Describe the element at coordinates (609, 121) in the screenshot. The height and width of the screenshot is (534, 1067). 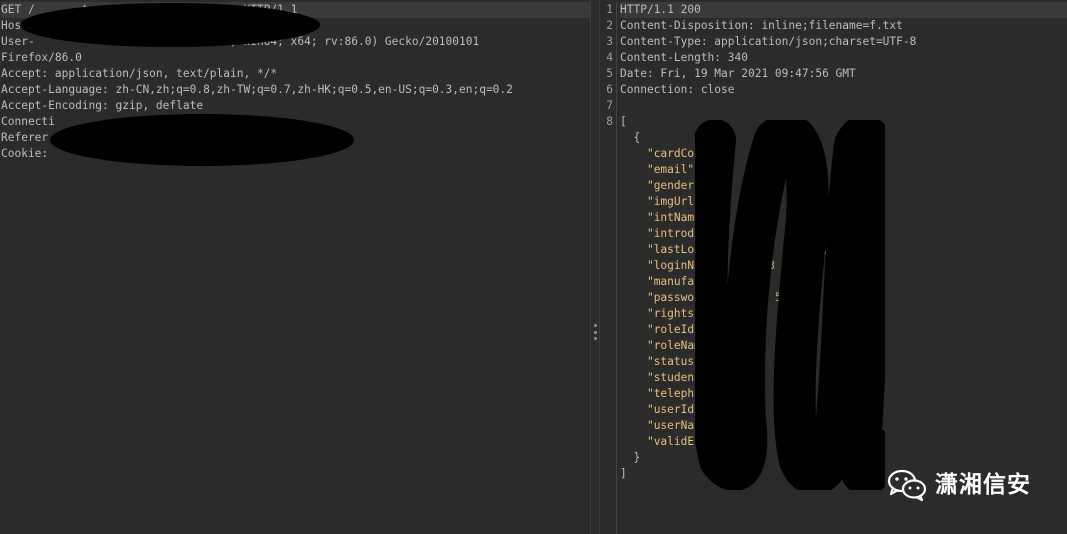
I see `line-number: 8` at that location.